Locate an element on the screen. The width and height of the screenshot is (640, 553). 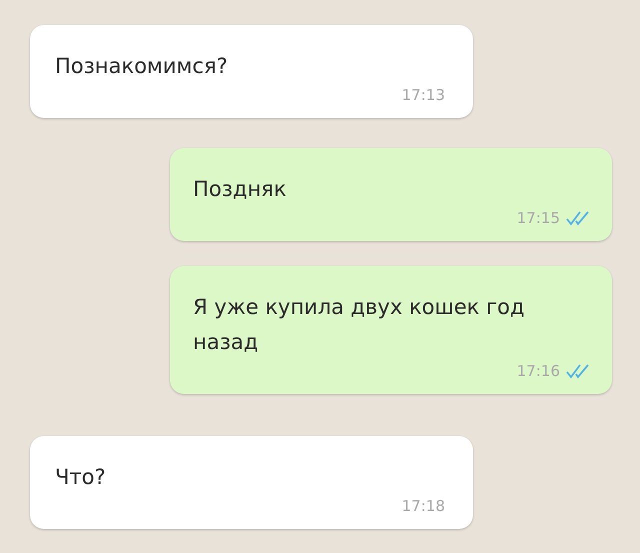
message-time: 17:18 is located at coordinates (423, 506).